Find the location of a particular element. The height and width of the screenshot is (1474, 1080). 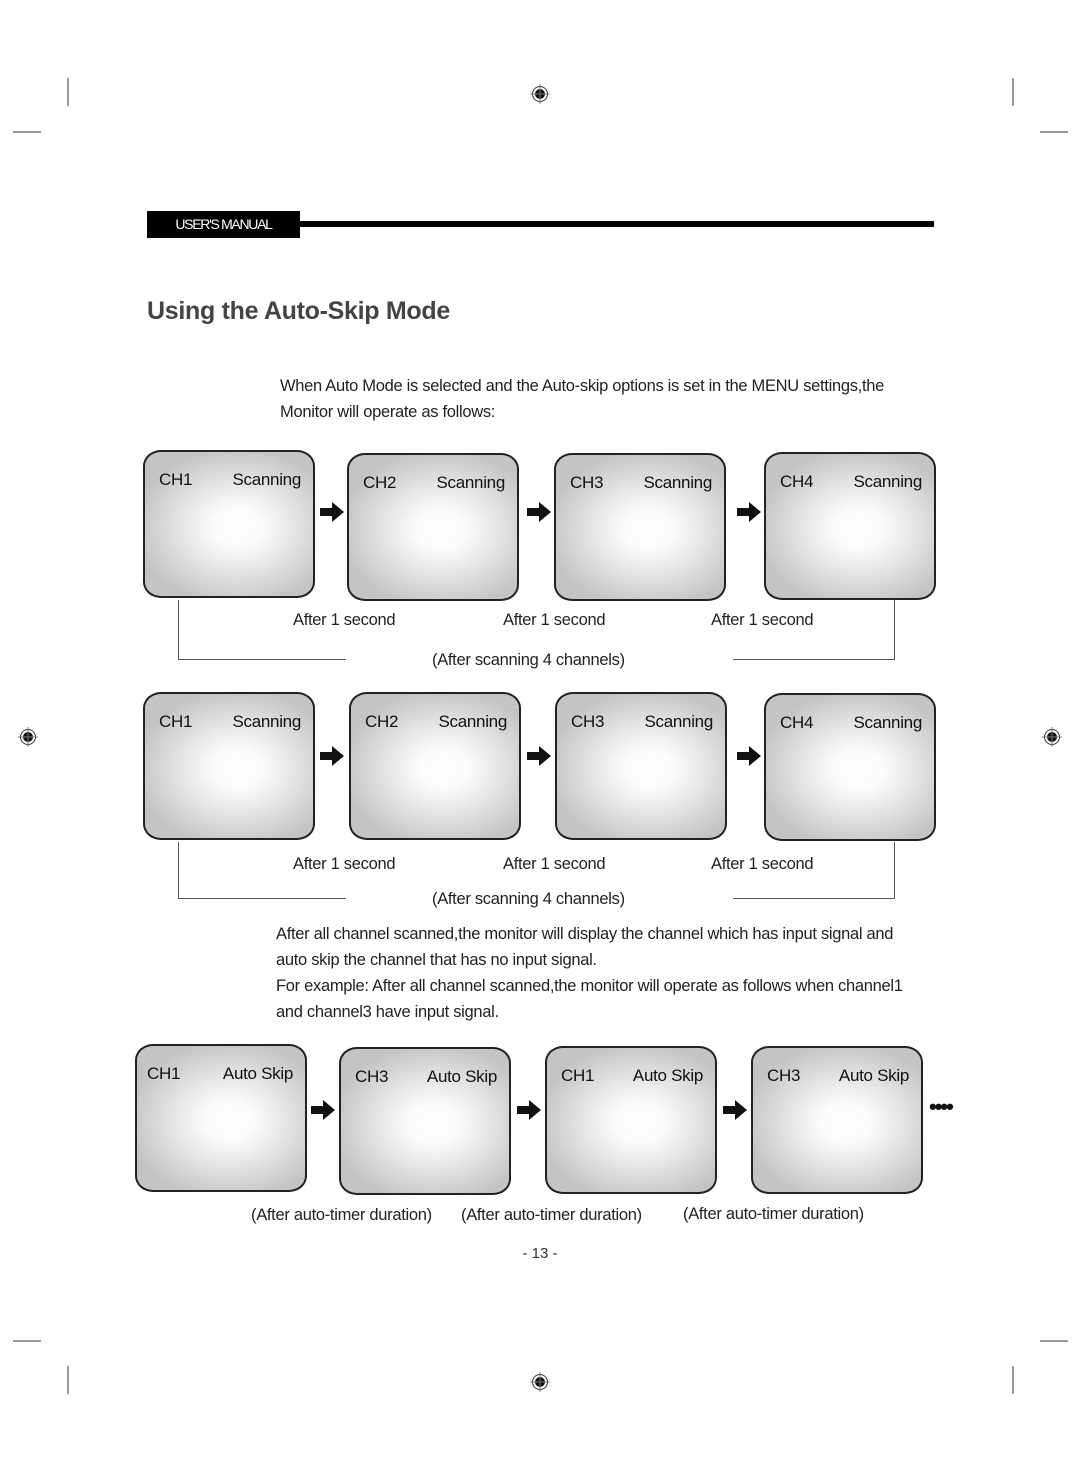

header-rule is located at coordinates (617, 224).